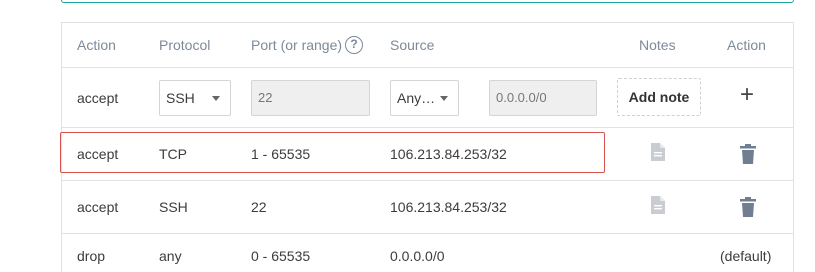 This screenshot has height=272, width=815. I want to click on table-row: drop any 0 - 65535 0.0.0.0/0 (default), so click(427, 253).